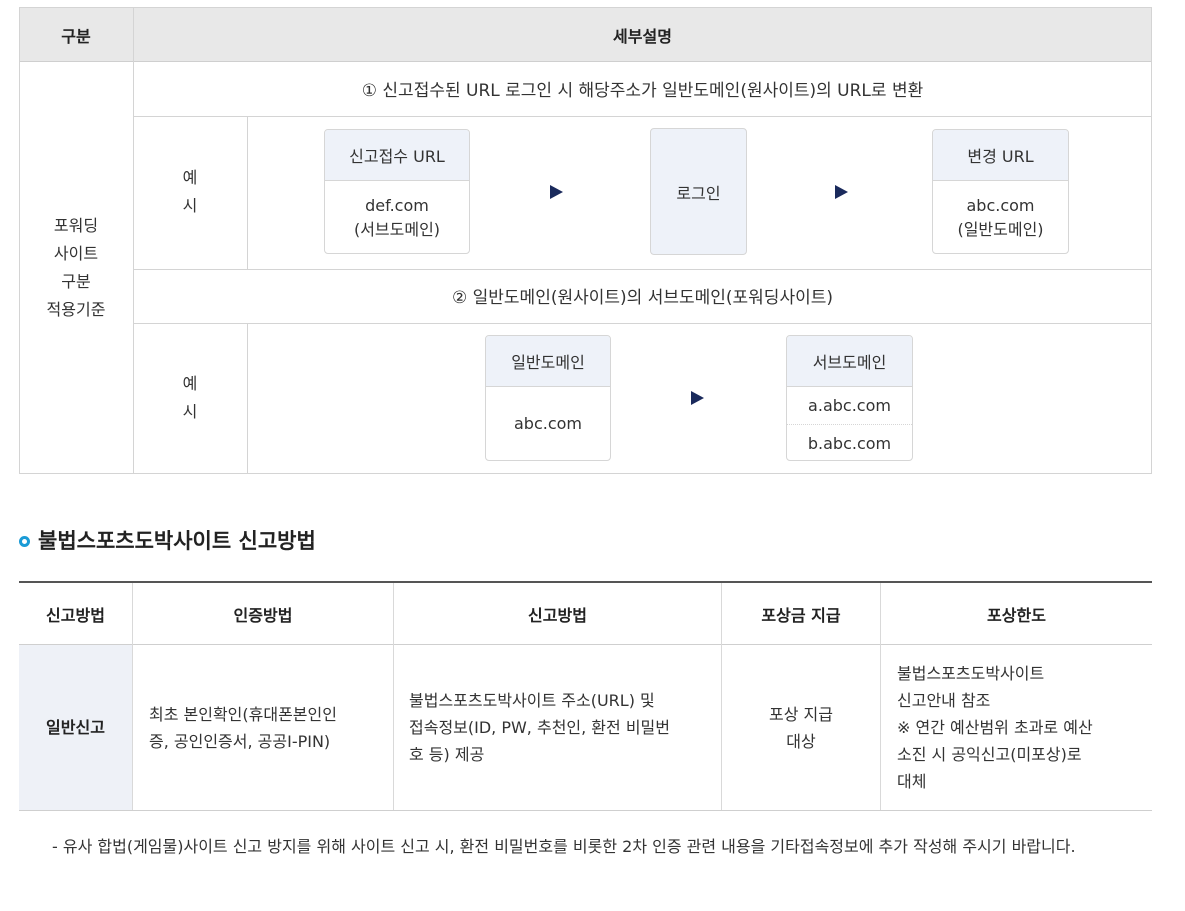 The height and width of the screenshot is (911, 1185). I want to click on changed-url-head: 변경 URL, so click(1000, 155).